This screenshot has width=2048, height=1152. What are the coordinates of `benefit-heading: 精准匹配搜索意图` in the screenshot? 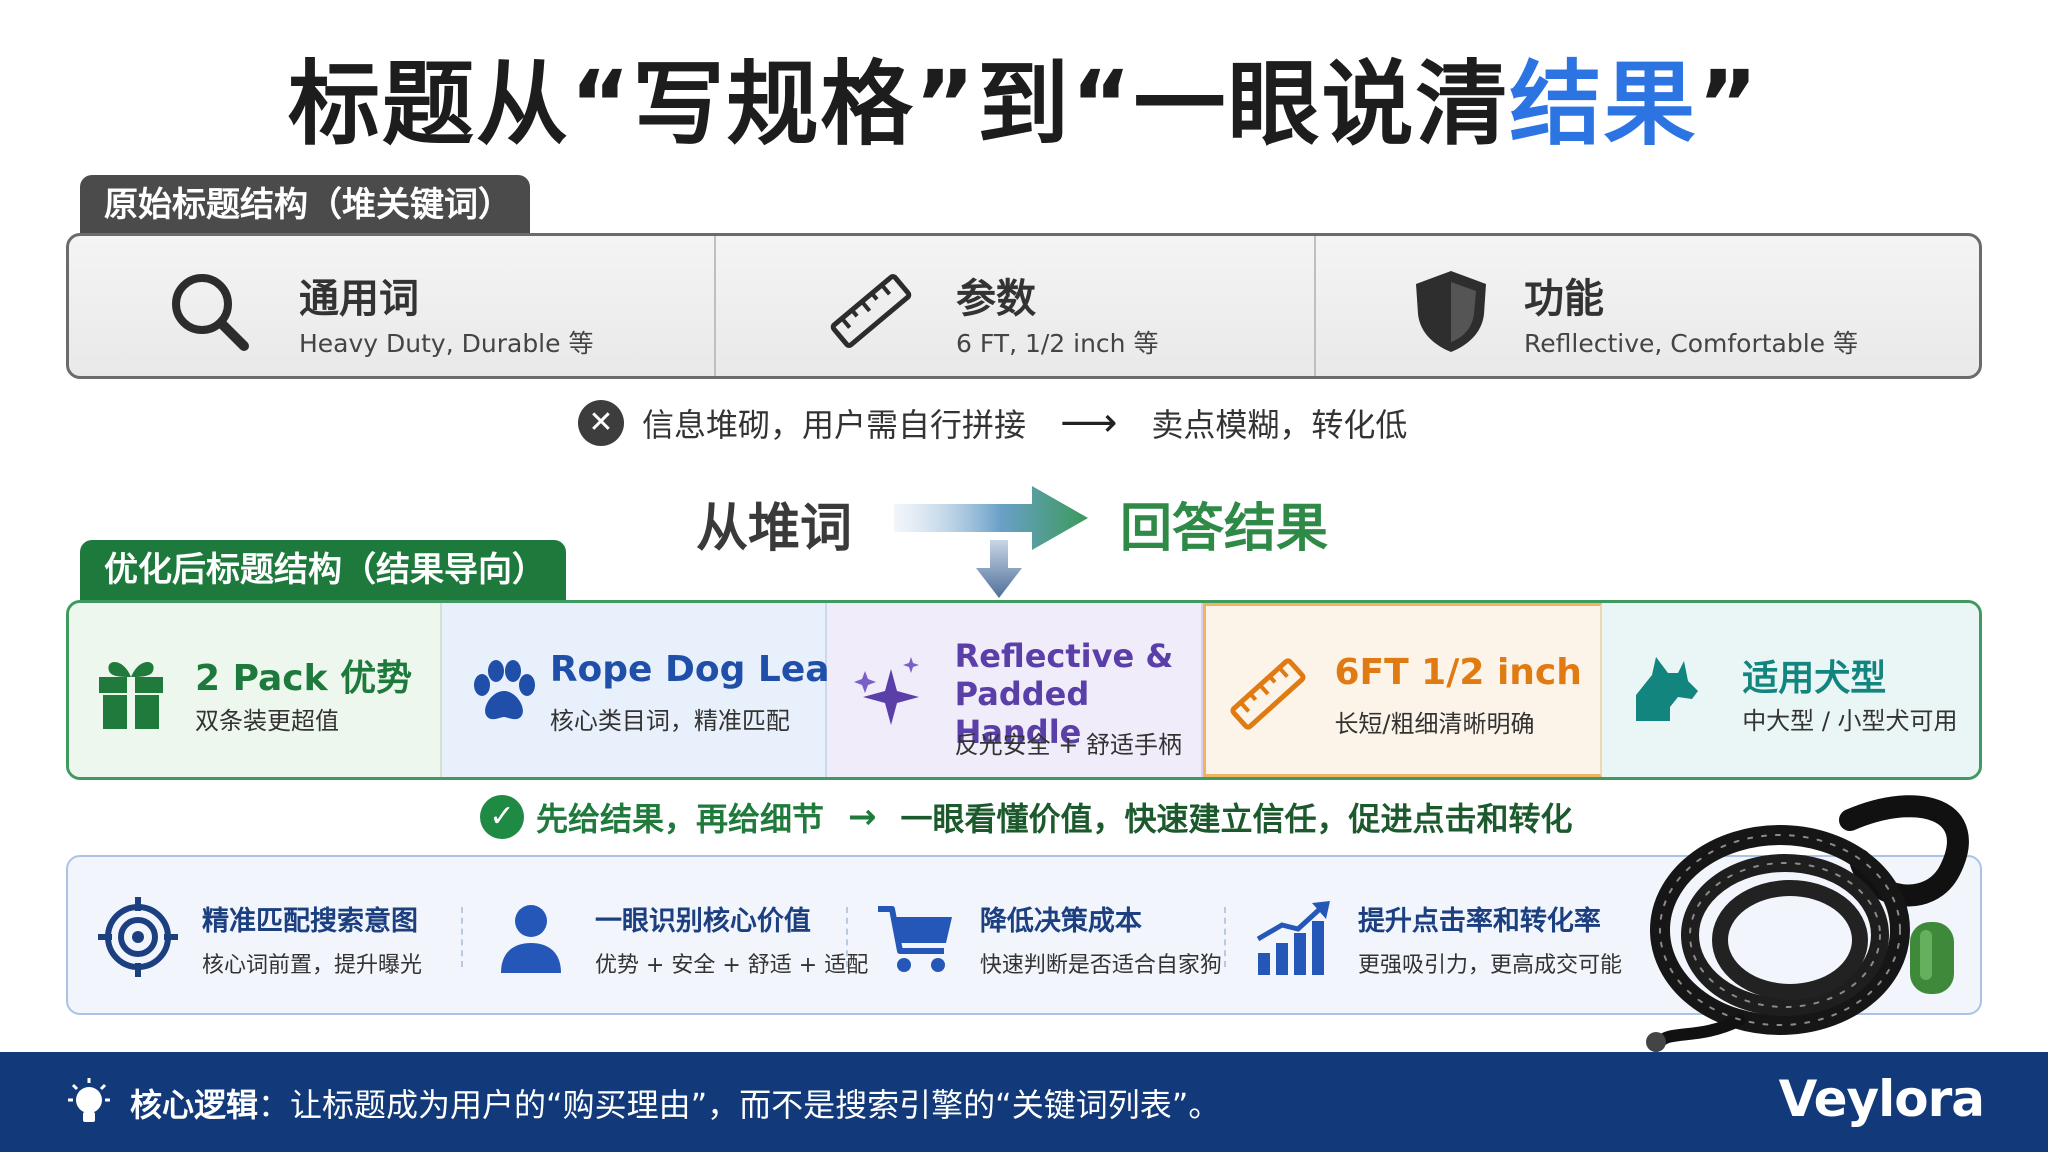 It's located at (310, 921).